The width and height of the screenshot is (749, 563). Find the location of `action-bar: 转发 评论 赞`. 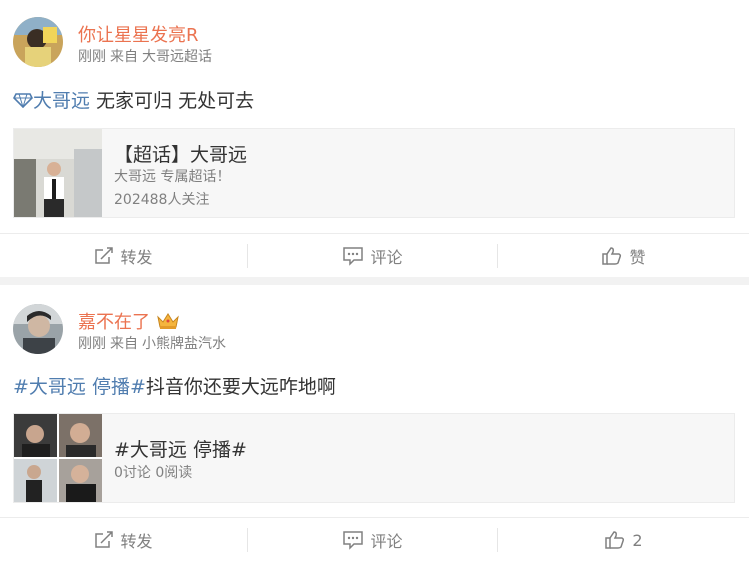

action-bar: 转发 评论 赞 is located at coordinates (374, 255).